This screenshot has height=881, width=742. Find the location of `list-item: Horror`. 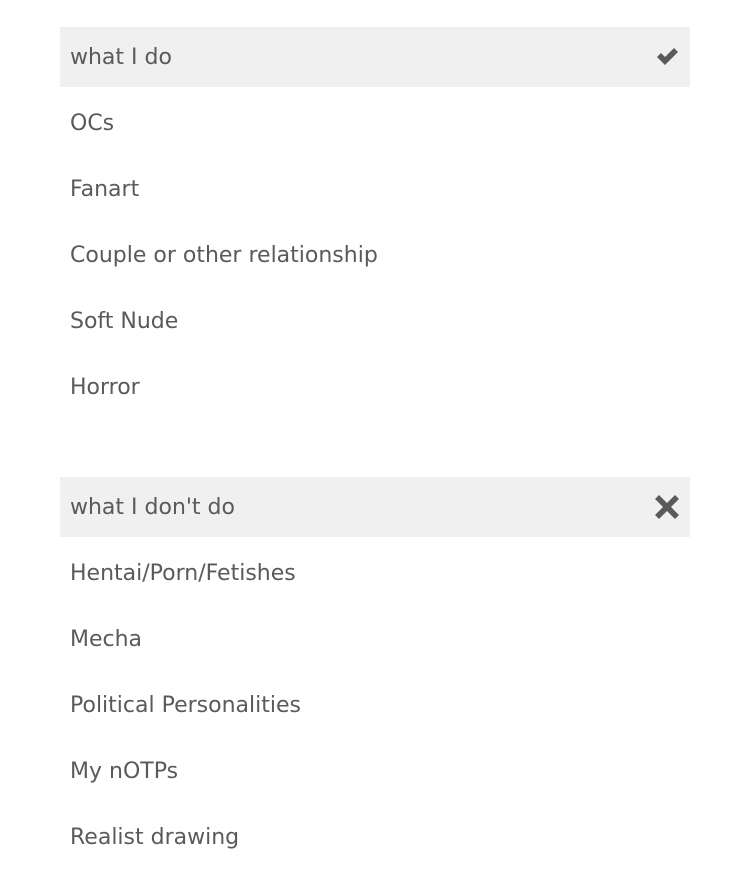

list-item: Horror is located at coordinates (105, 387).